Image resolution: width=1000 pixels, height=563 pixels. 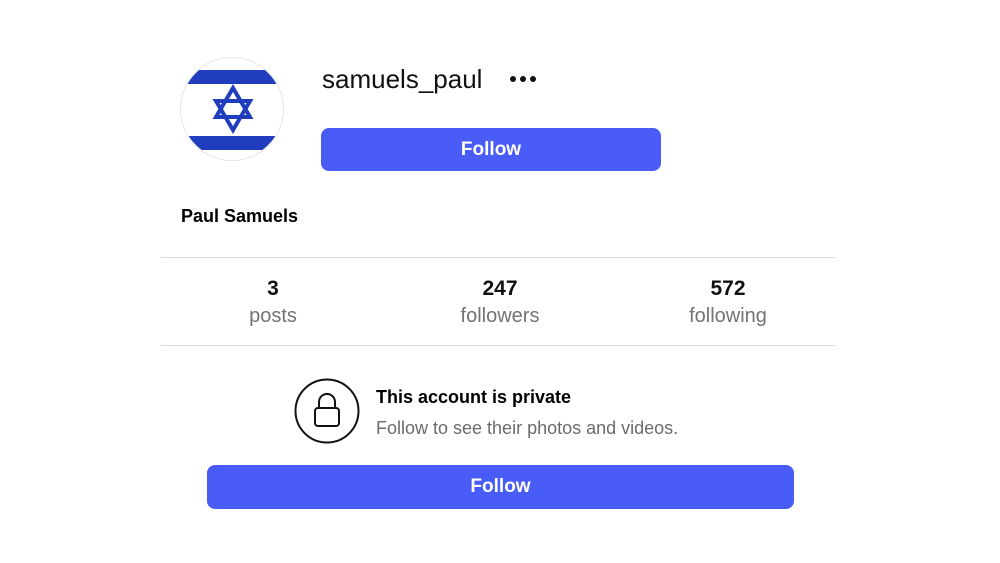 What do you see at coordinates (474, 397) in the screenshot?
I see `private-account-title: This account is private` at bounding box center [474, 397].